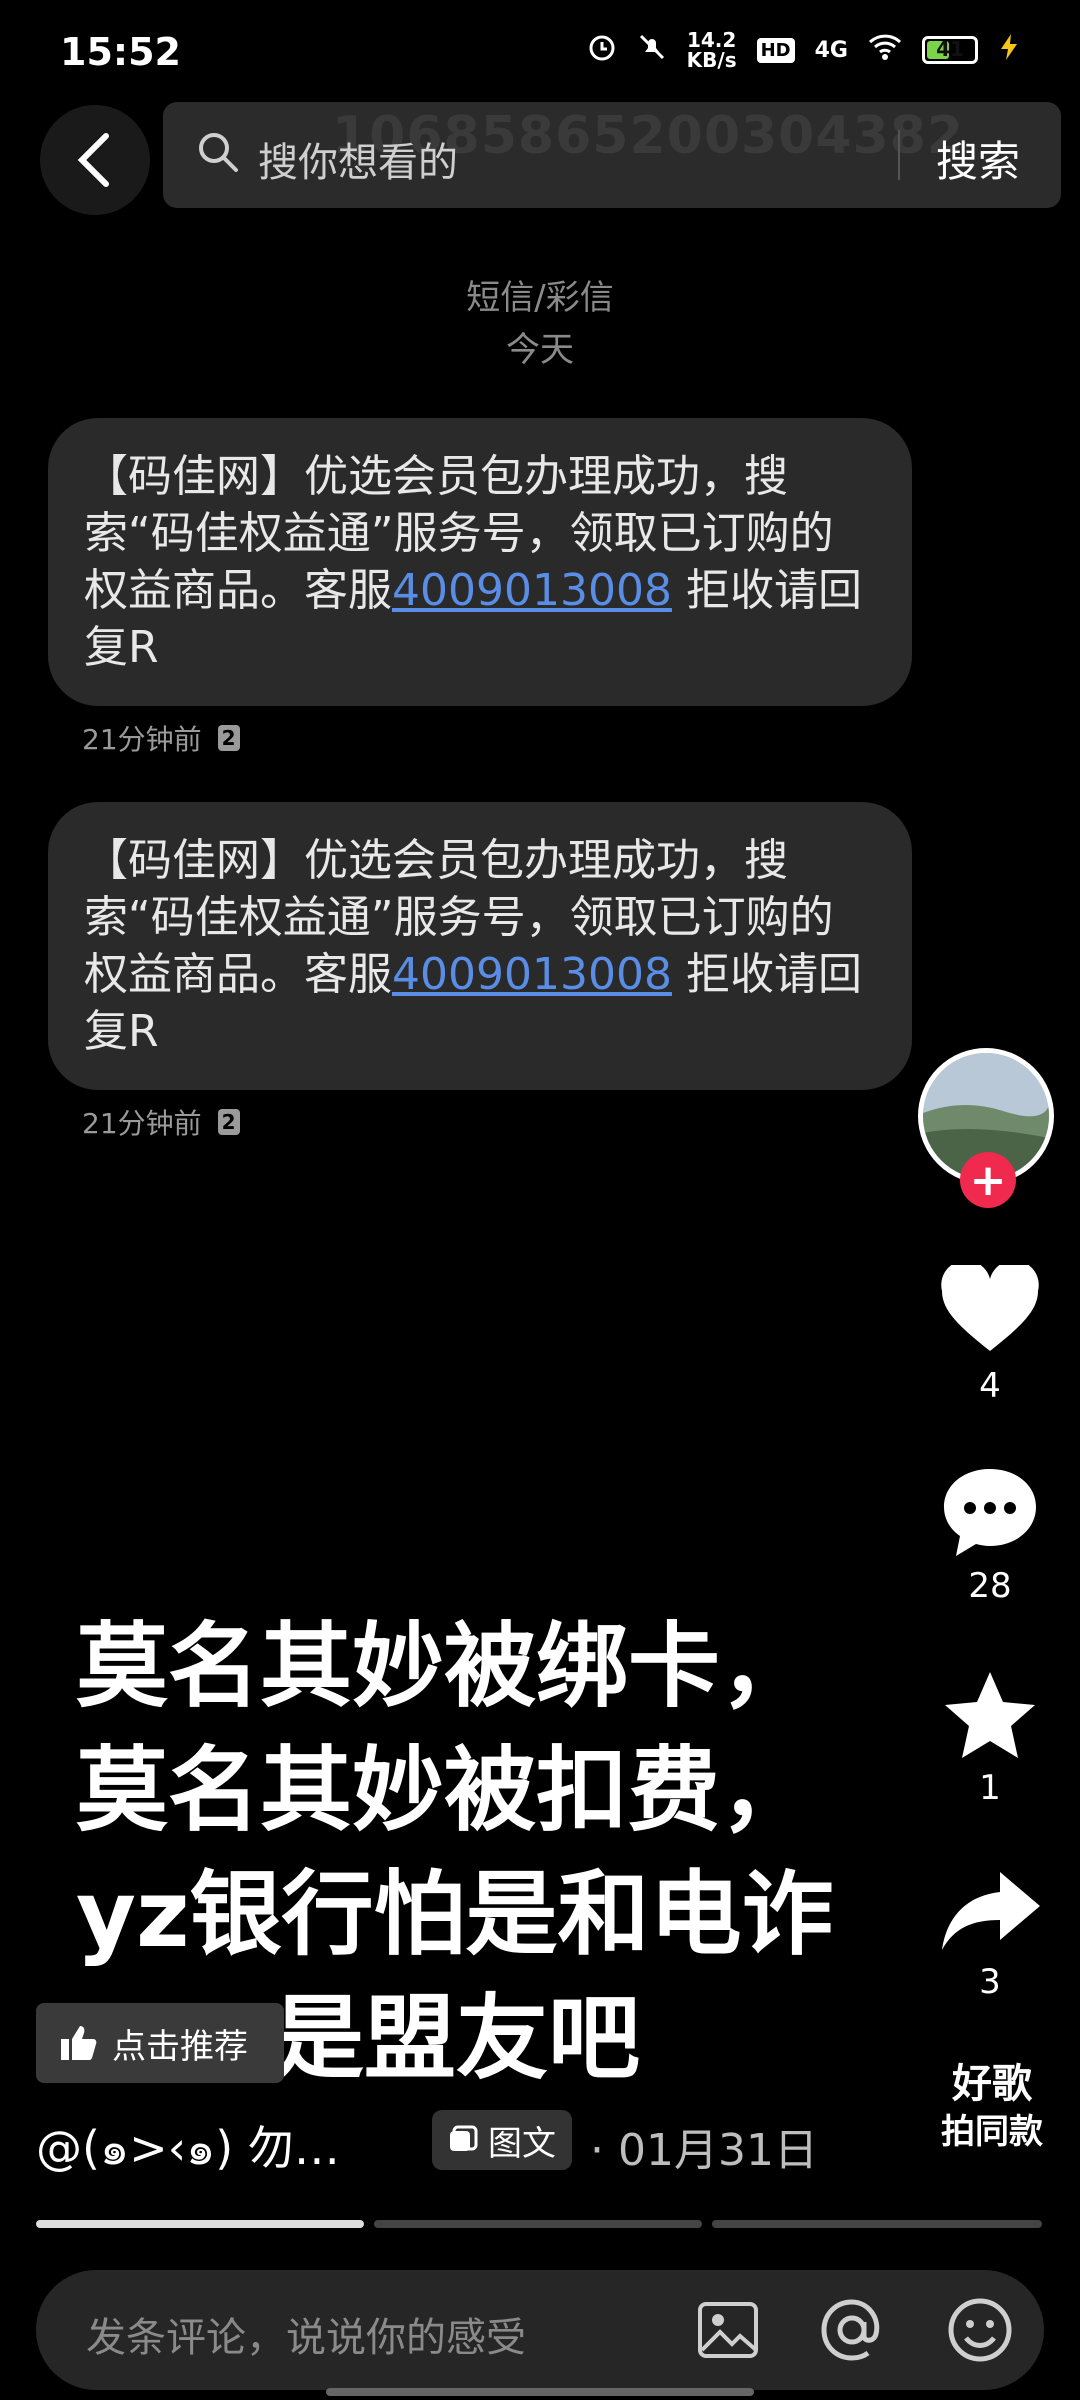 The width and height of the screenshot is (1080, 2400). I want to click on image-picker-button, so click(728, 2332).